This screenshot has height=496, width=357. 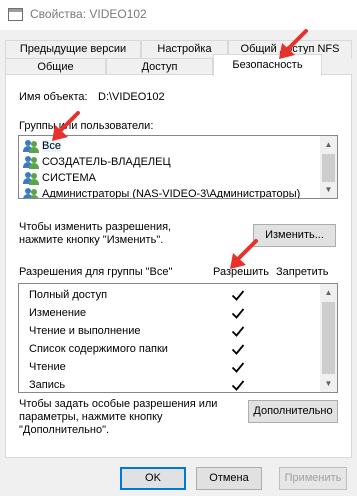 I want to click on permission-name: Чтение, so click(x=47, y=367).